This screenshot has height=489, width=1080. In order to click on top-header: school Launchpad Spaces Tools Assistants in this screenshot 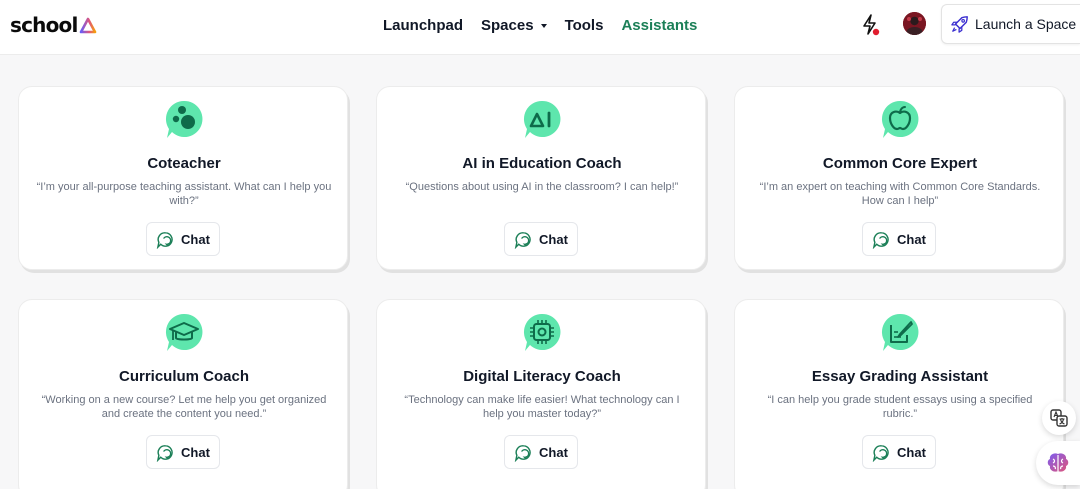, I will do `click(540, 27)`.